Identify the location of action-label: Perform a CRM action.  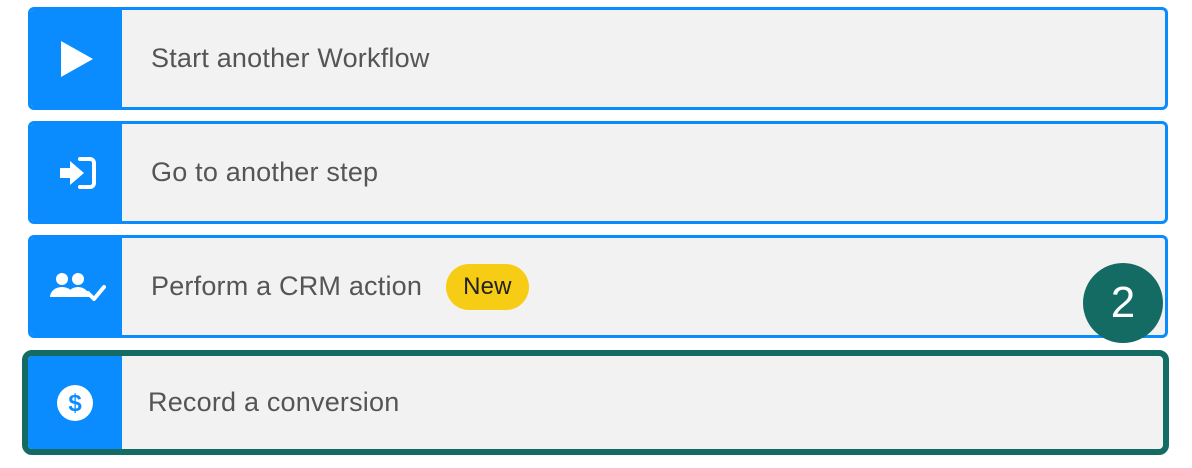
(287, 286).